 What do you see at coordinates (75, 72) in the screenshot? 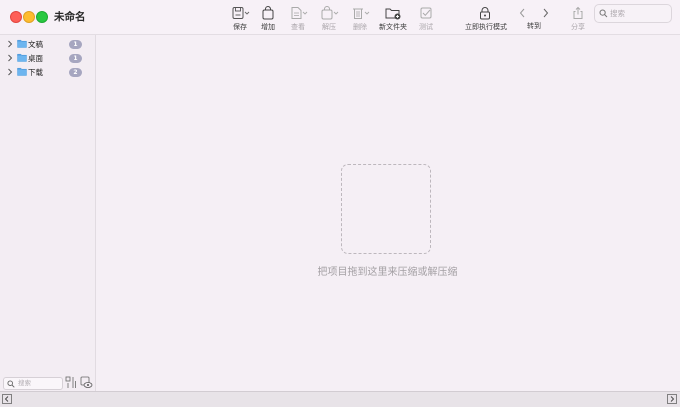
I see `count-badge: 2` at bounding box center [75, 72].